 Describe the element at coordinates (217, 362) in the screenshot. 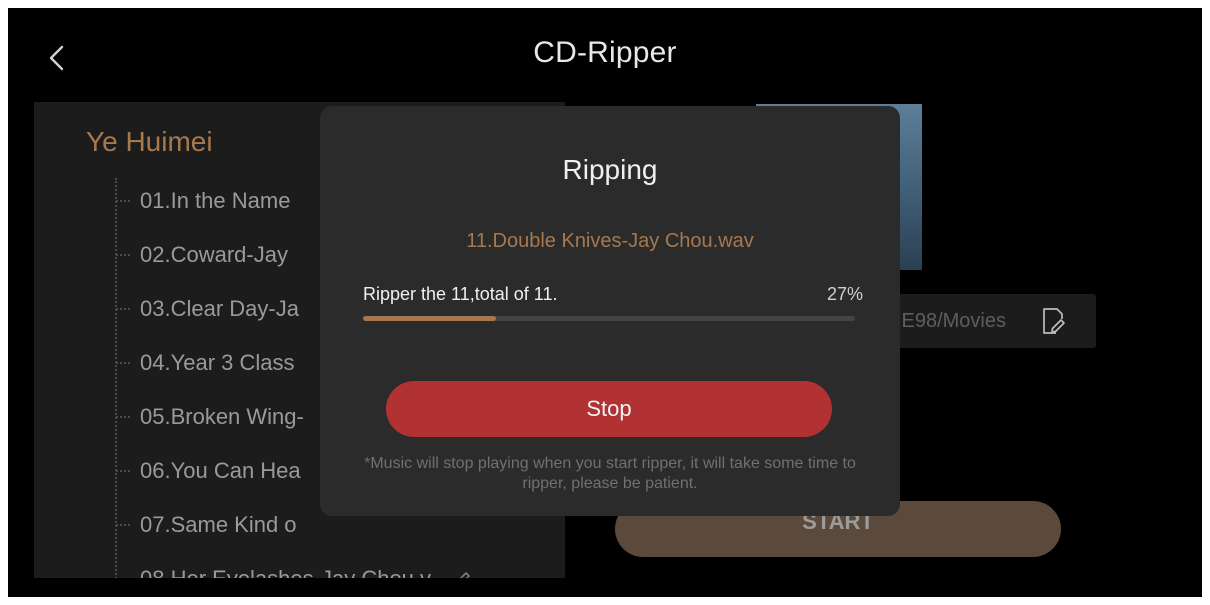

I see `track-label: 04.Year 3 Class` at that location.